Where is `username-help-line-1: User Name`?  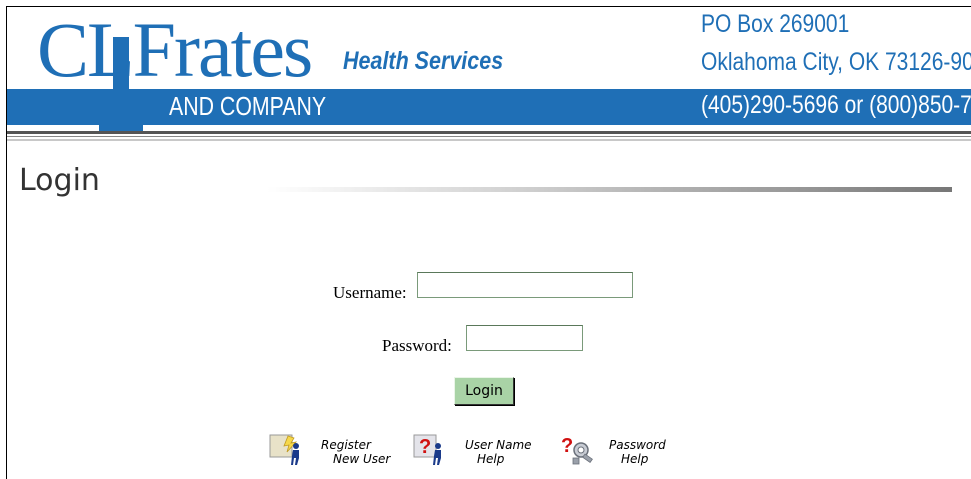 username-help-line-1: User Name is located at coordinates (498, 445).